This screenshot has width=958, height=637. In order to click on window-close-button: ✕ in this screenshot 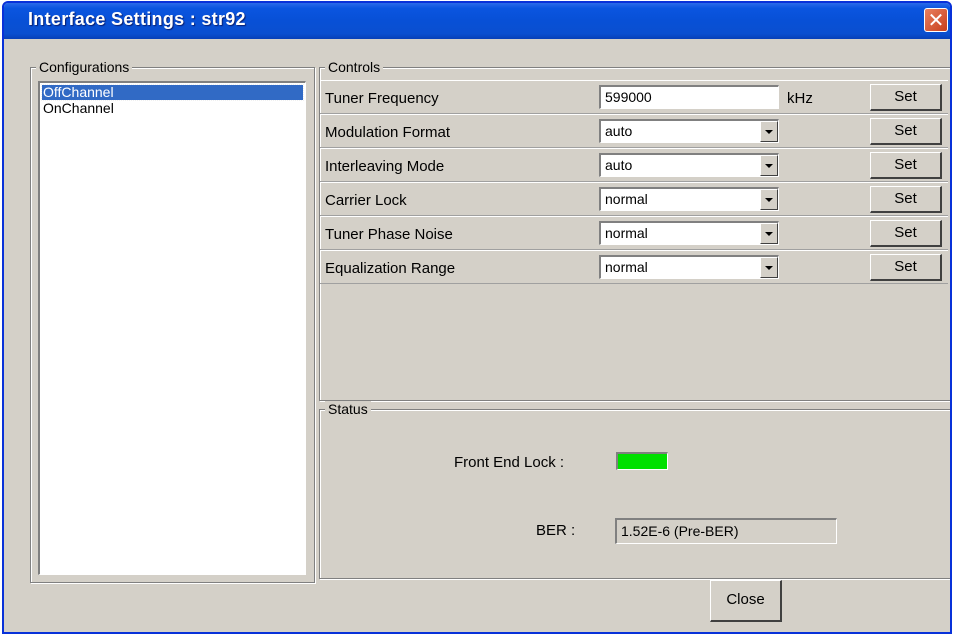, I will do `click(936, 20)`.